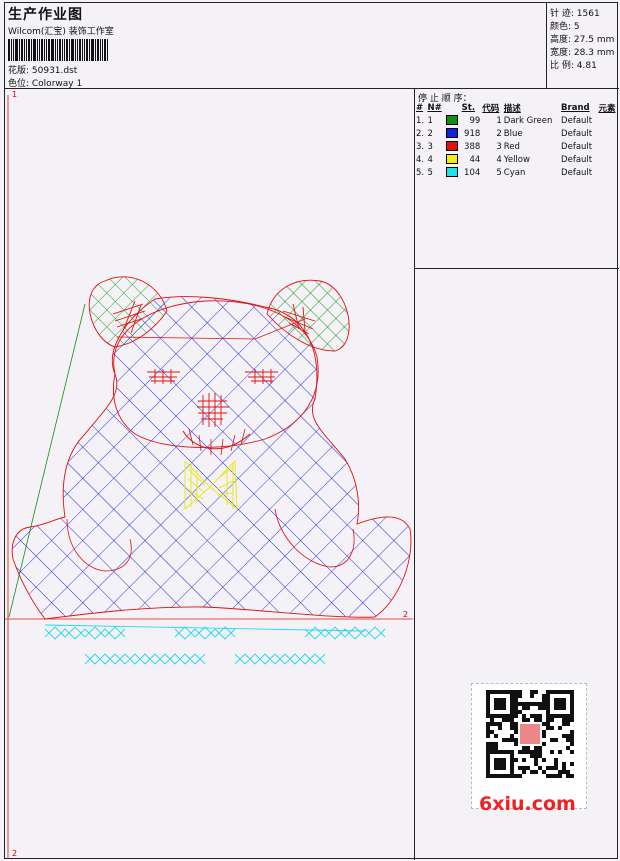  Describe the element at coordinates (582, 40) in the screenshot. I see `spec-height: 高度: 27.5 mm` at that location.